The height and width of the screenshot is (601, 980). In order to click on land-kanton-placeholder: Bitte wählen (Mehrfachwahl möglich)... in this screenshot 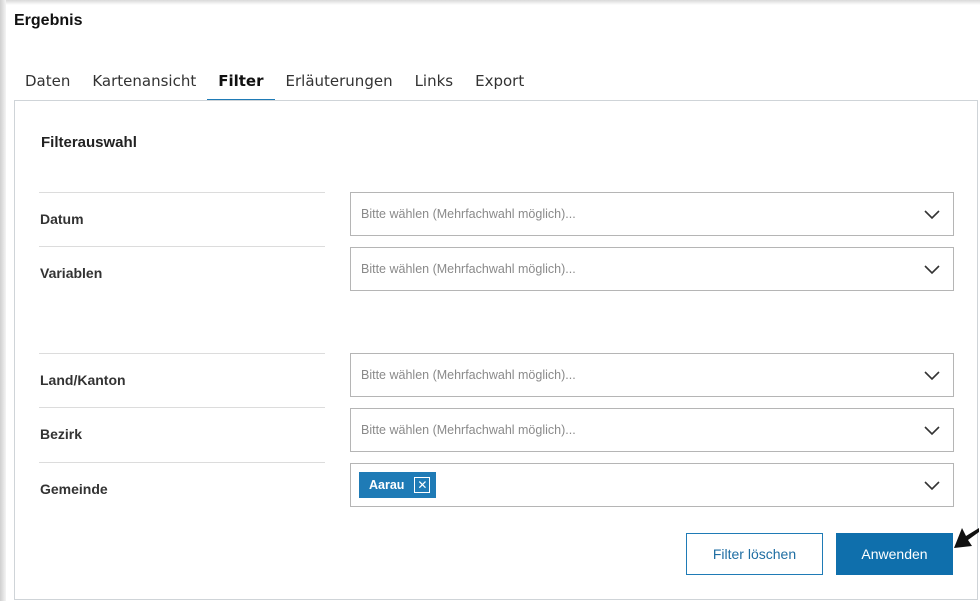, I will do `click(468, 375)`.